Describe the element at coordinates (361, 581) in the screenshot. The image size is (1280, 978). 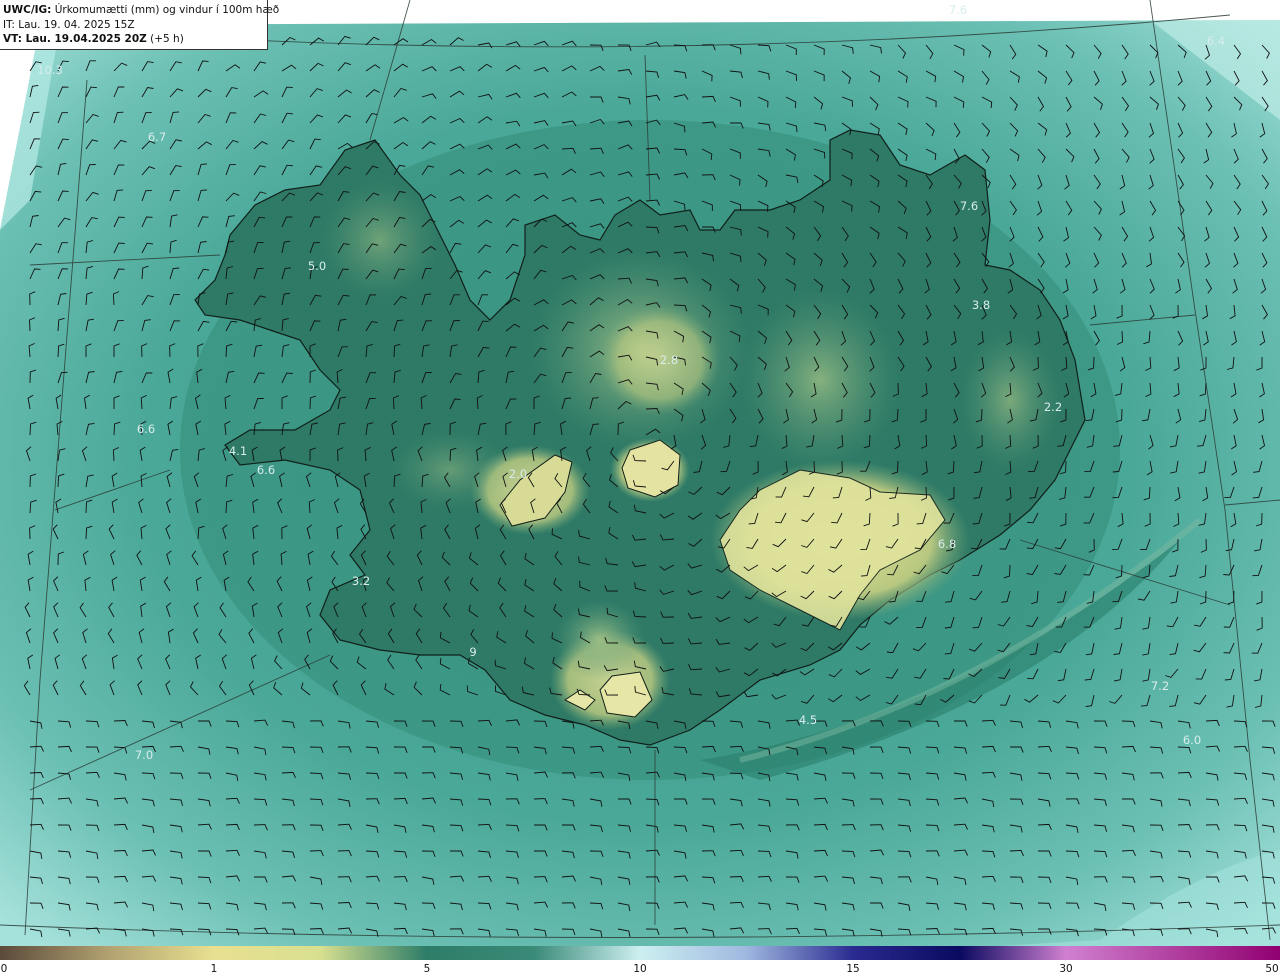
I see `precip-value-label: 3.2` at that location.